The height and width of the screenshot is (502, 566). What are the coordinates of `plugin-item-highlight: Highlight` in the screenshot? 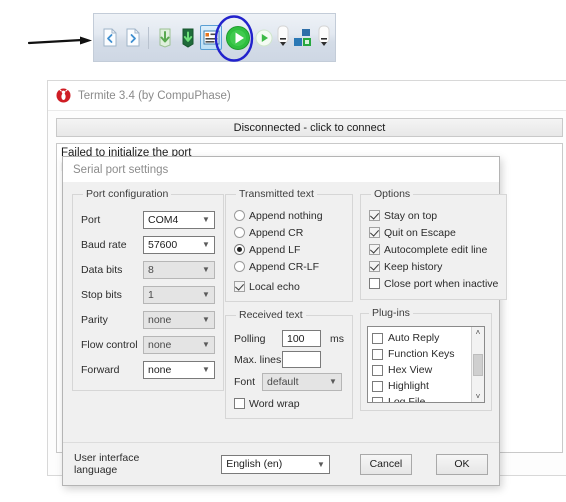 It's located at (421, 386).